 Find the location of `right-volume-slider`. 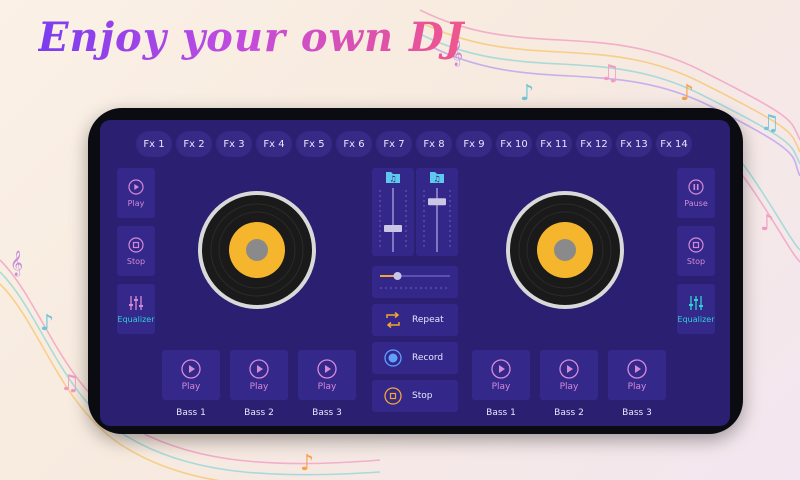

right-volume-slider is located at coordinates (437, 220).